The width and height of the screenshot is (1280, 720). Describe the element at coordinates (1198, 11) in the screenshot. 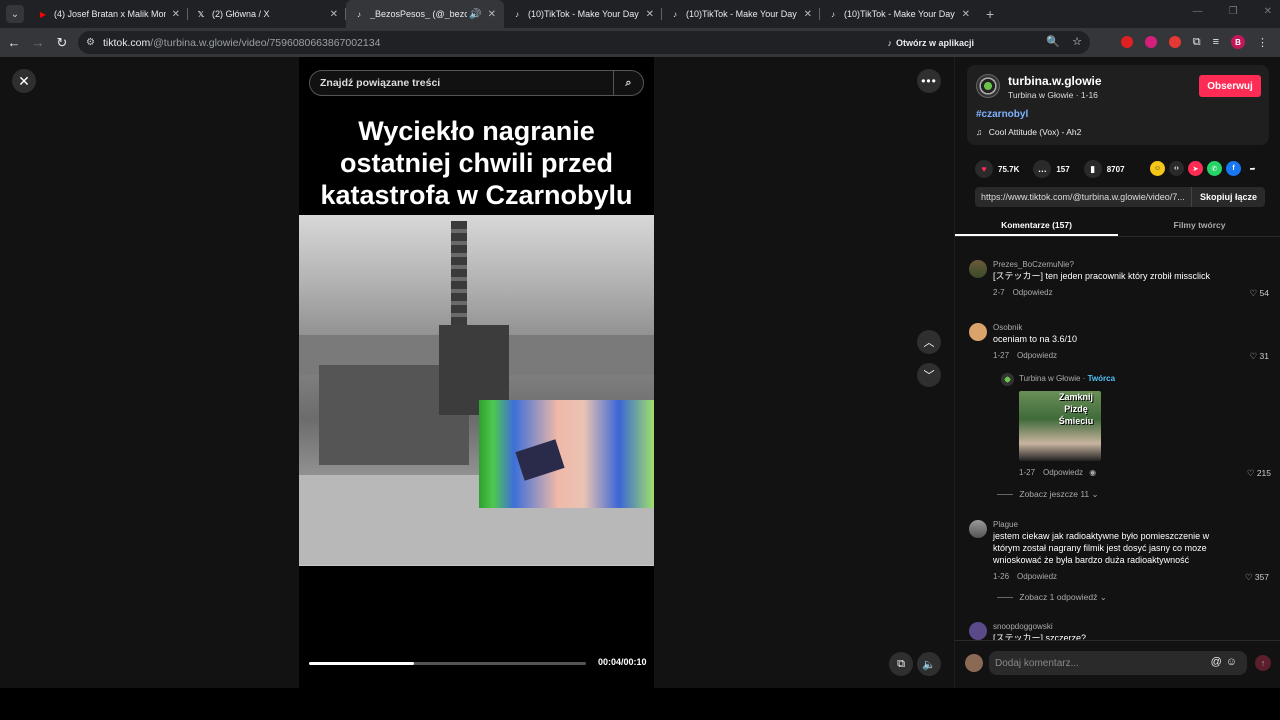

I see `minimize-icon: —` at that location.